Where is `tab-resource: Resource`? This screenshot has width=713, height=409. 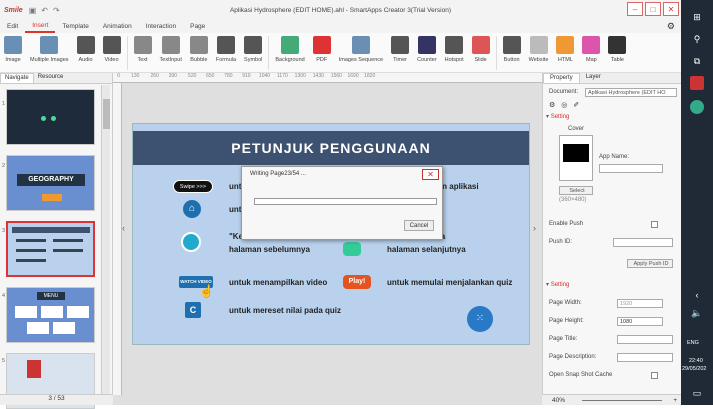 tab-resource: Resource is located at coordinates (51, 78).